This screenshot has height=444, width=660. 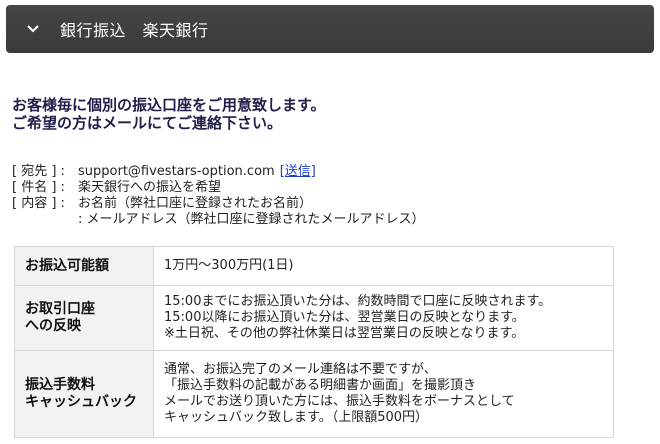 What do you see at coordinates (332, 114) in the screenshot?
I see `intro-message: お客様毎に個別の振込口座をご用意致します。 ご希望の方はメールにてご連絡下さい。` at bounding box center [332, 114].